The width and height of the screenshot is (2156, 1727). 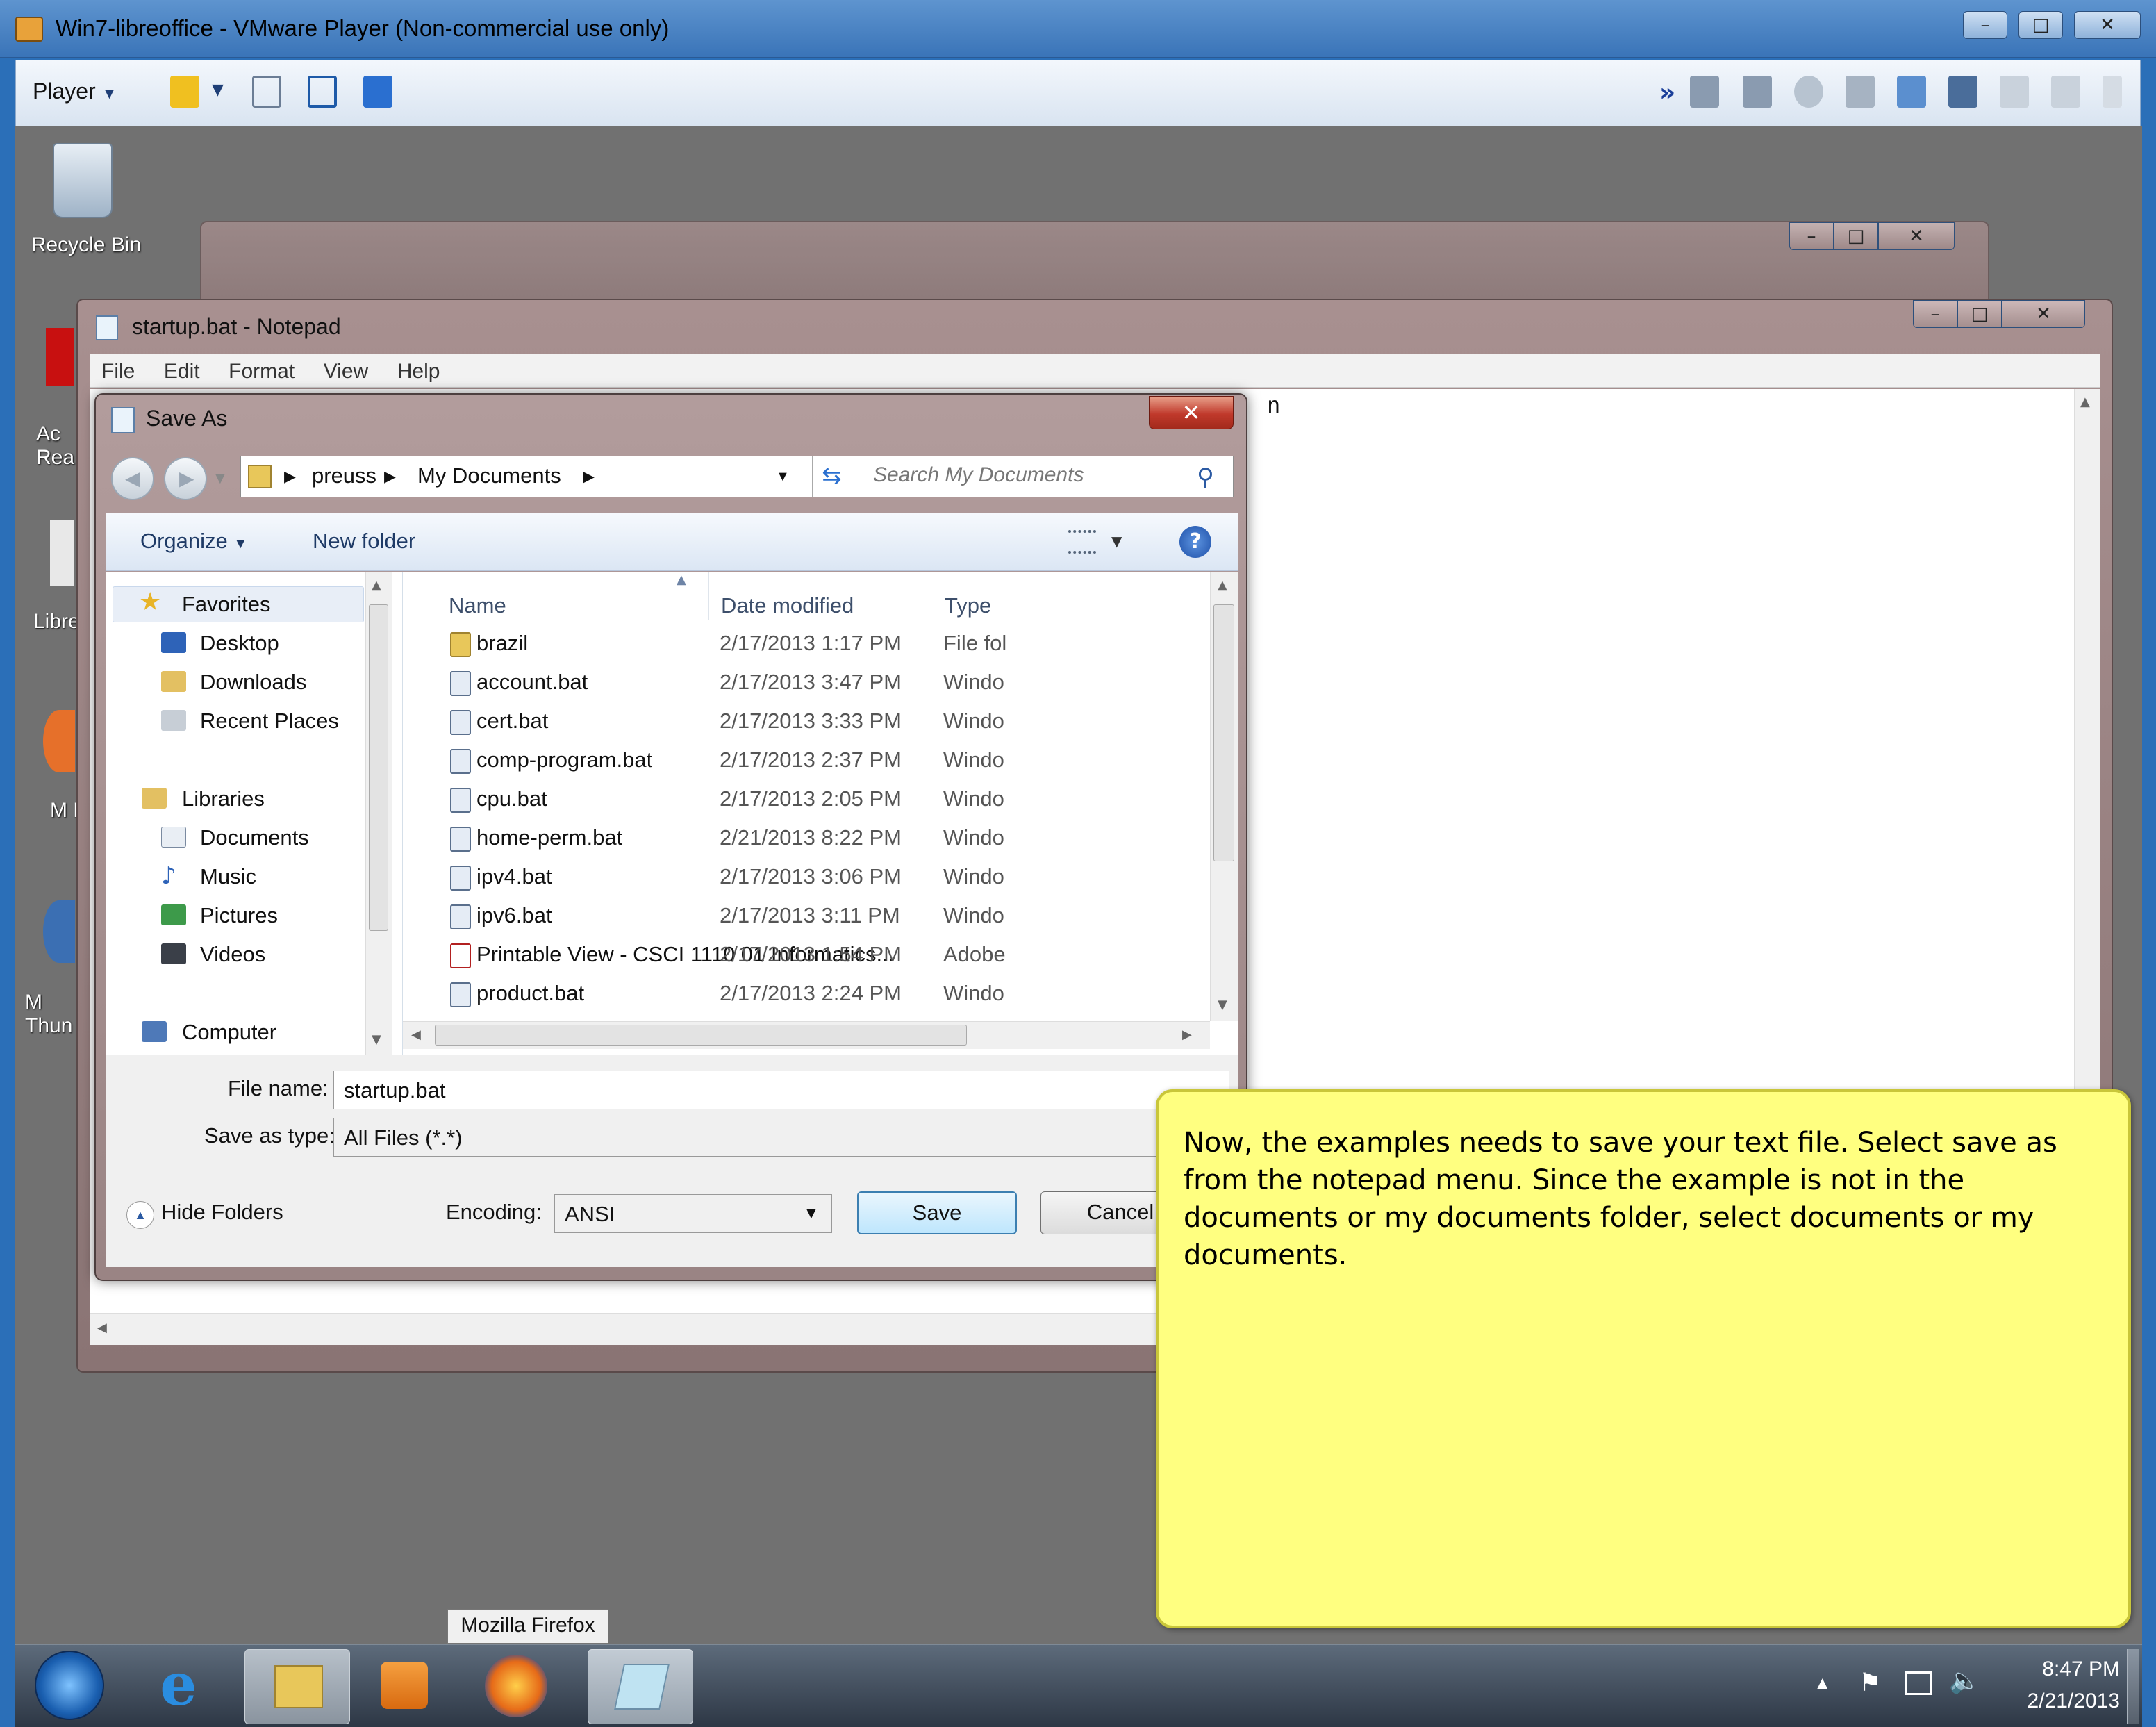 What do you see at coordinates (59, 931) in the screenshot?
I see `thunderbird-icon` at bounding box center [59, 931].